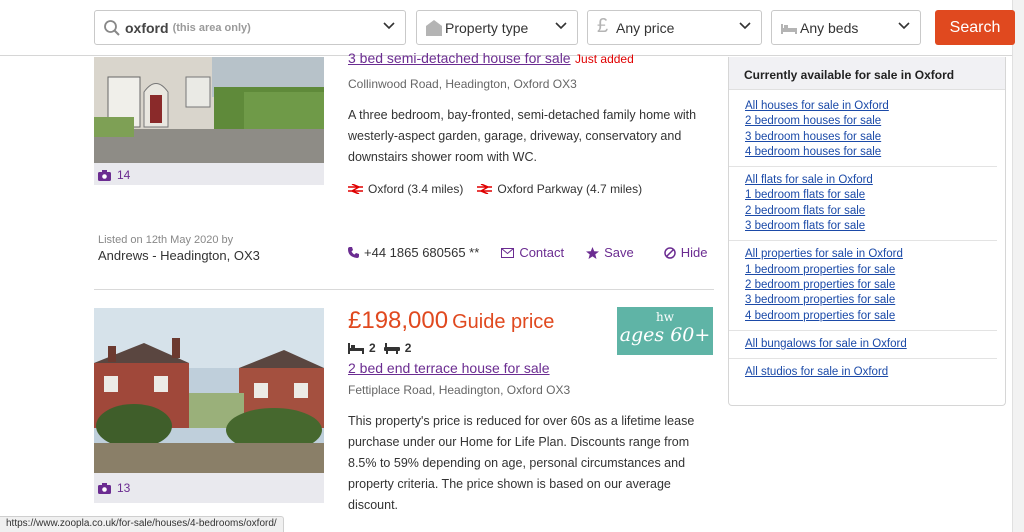 This screenshot has width=1024, height=532. I want to click on listing-title-link: 2 bed end terrace house for sale, so click(449, 368).